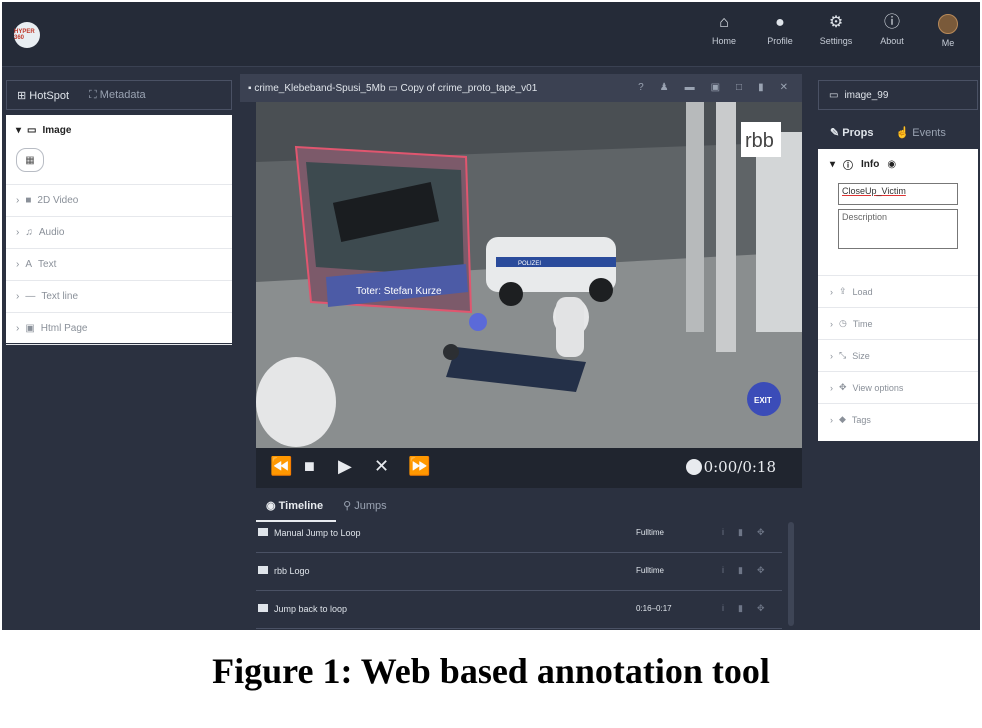  I want to click on eye-icon: ◉, so click(891, 164).